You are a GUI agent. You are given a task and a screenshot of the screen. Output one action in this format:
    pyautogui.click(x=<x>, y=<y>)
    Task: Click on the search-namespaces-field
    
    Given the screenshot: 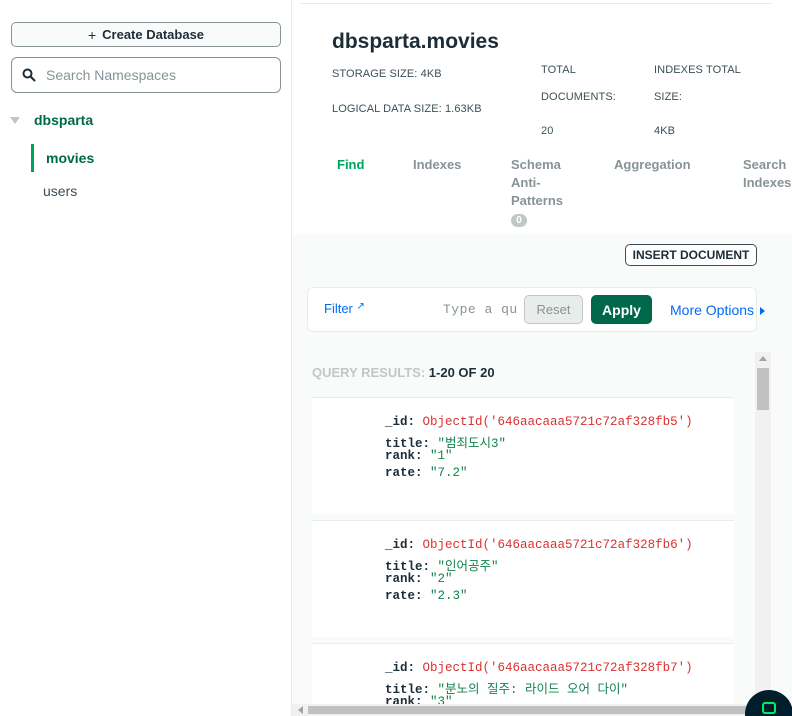 What is the action you would take?
    pyautogui.click(x=146, y=75)
    